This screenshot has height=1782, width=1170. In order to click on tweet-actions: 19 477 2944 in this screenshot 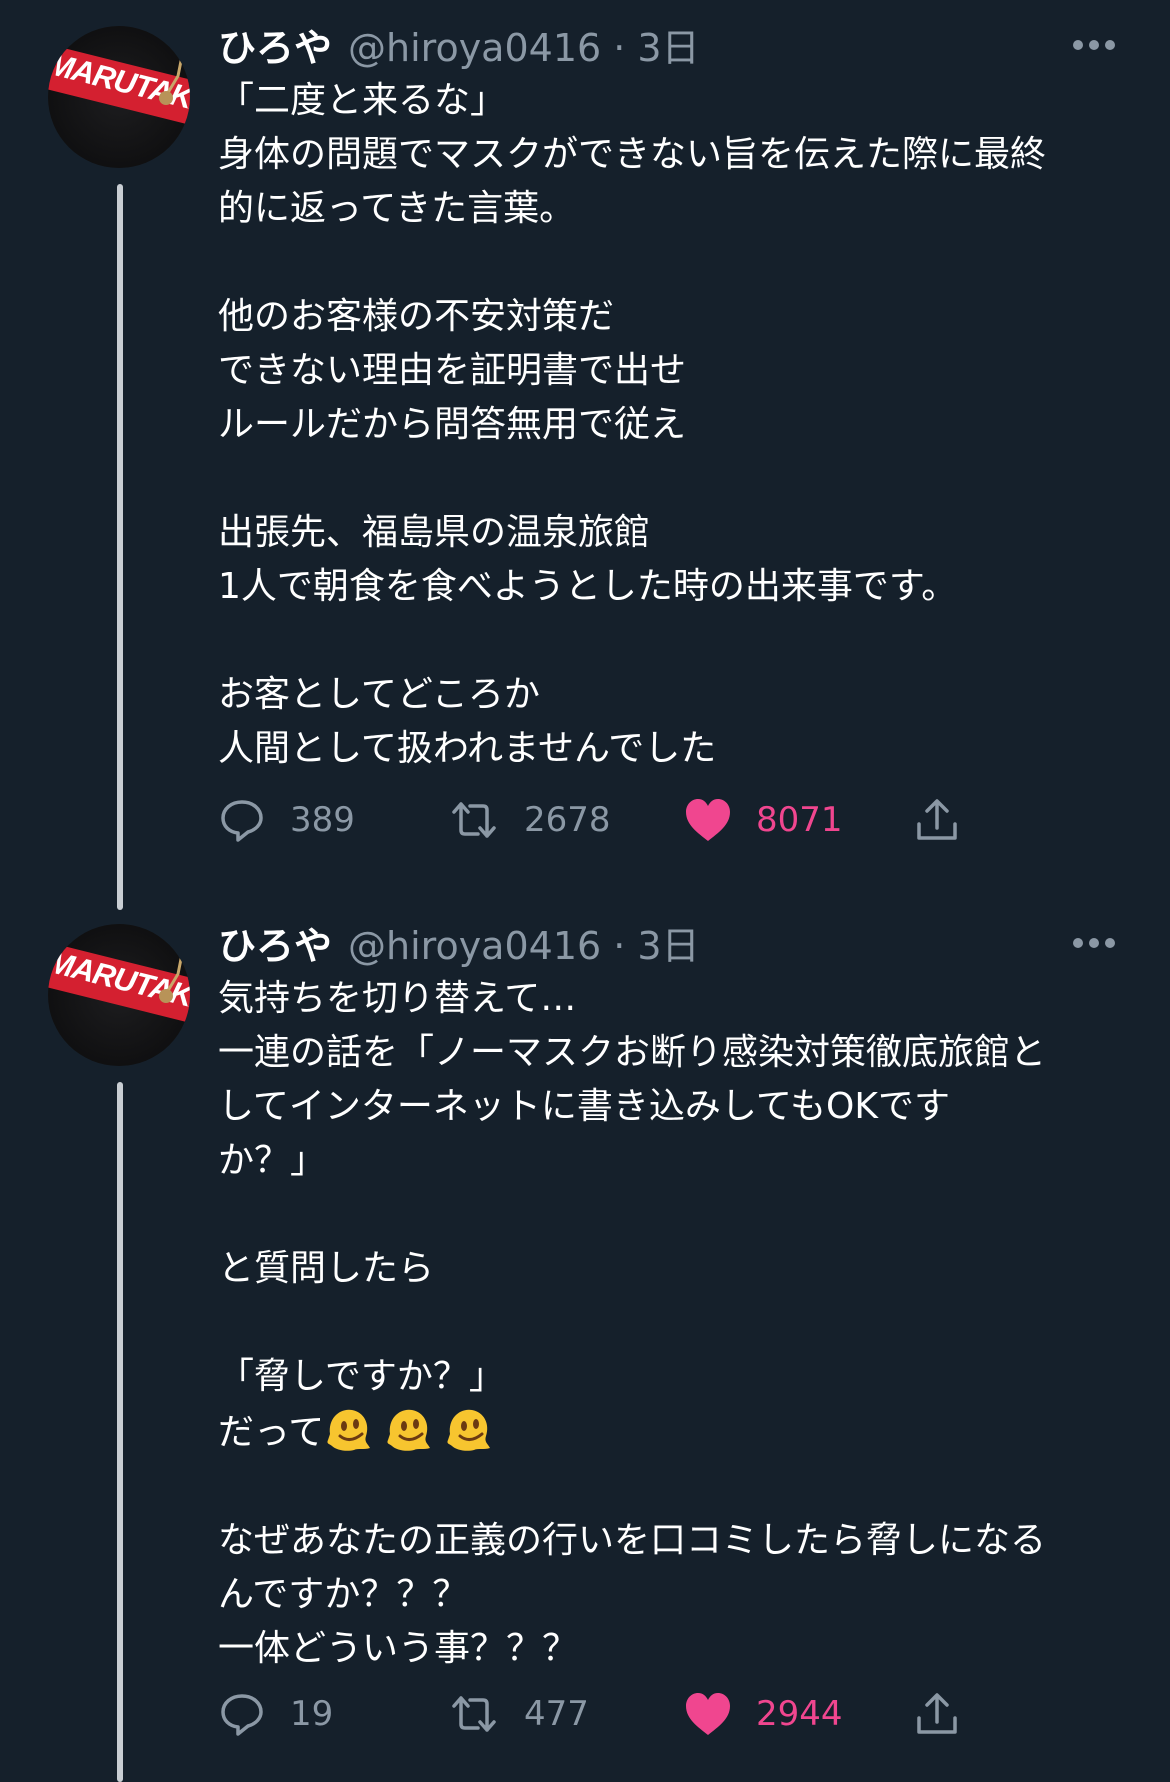, I will do `click(598, 1714)`.